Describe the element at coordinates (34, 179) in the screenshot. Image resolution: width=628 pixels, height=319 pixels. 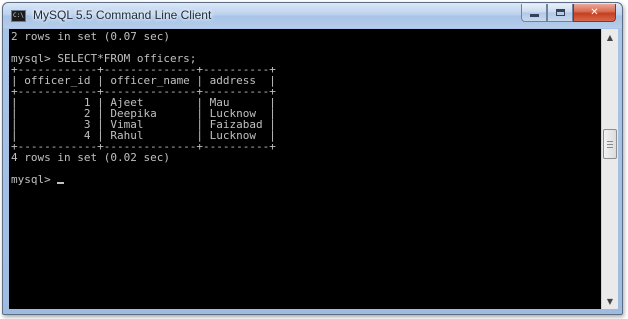
I see `console-prompt: mysql>` at that location.